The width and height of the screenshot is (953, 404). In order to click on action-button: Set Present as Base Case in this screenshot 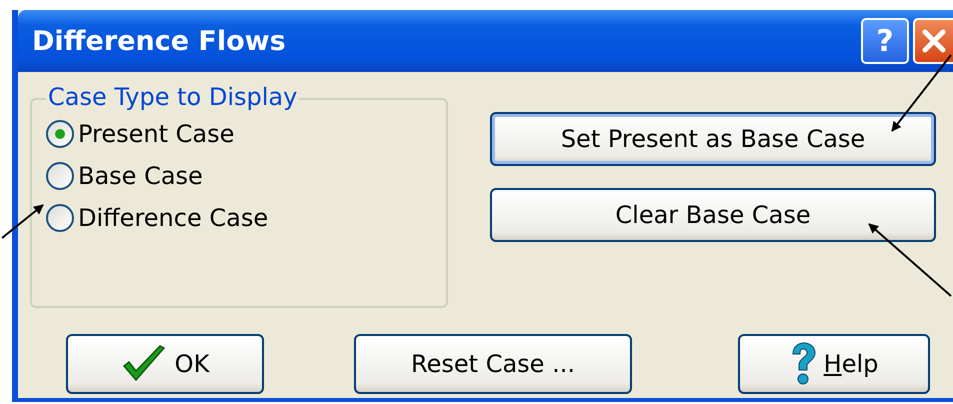, I will do `click(713, 139)`.